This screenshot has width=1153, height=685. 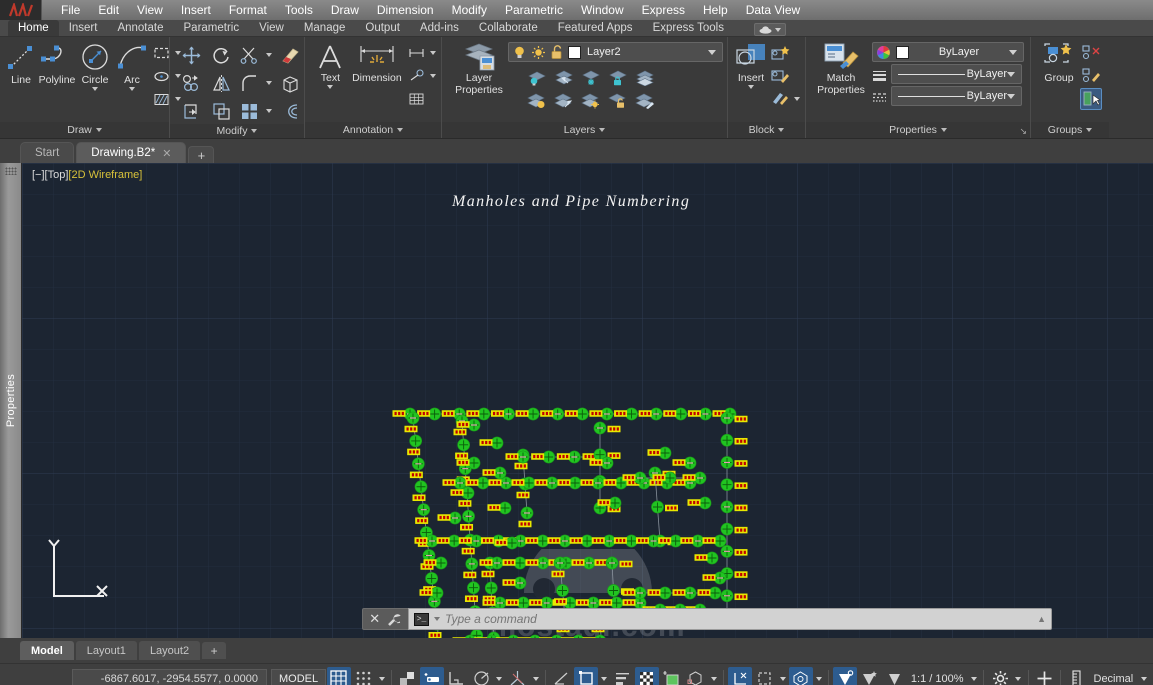 I want to click on ribbon-panel-annotation-title: Annotation, so click(x=373, y=130).